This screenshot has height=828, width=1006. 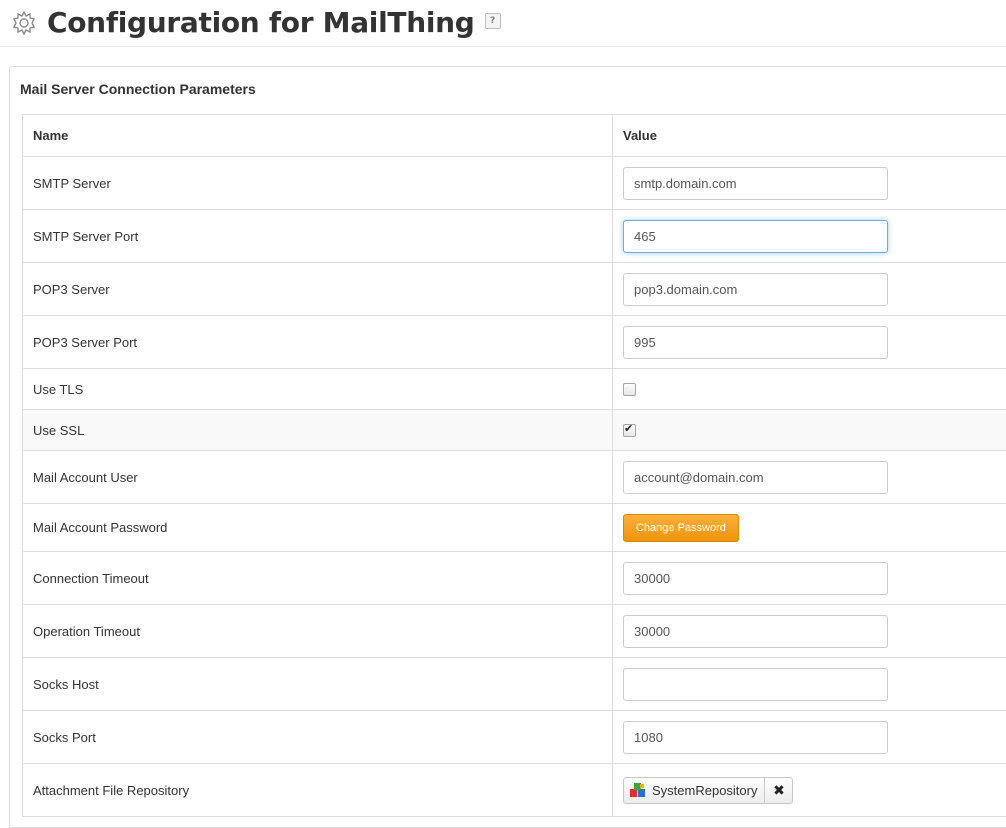 I want to click on socks-port-input, so click(x=755, y=737).